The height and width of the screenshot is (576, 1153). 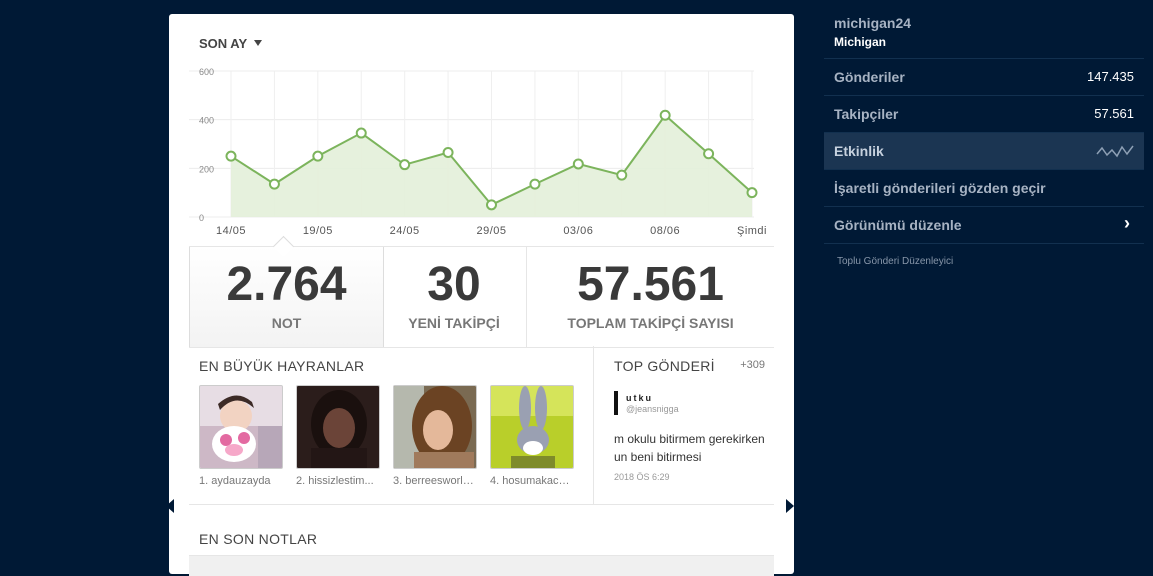 I want to click on fan-name: 1. aydauzayda, so click(x=235, y=481).